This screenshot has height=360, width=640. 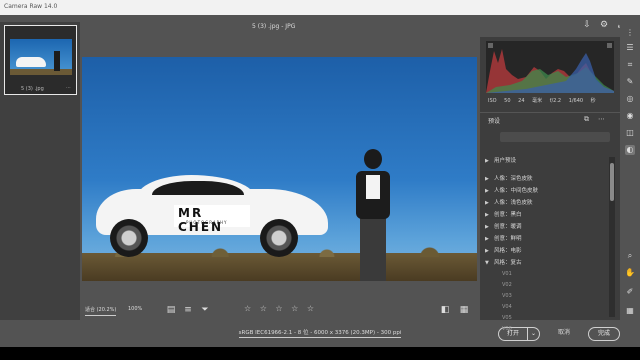 I want to click on preset-label: 创意：鲜明, so click(x=508, y=239).